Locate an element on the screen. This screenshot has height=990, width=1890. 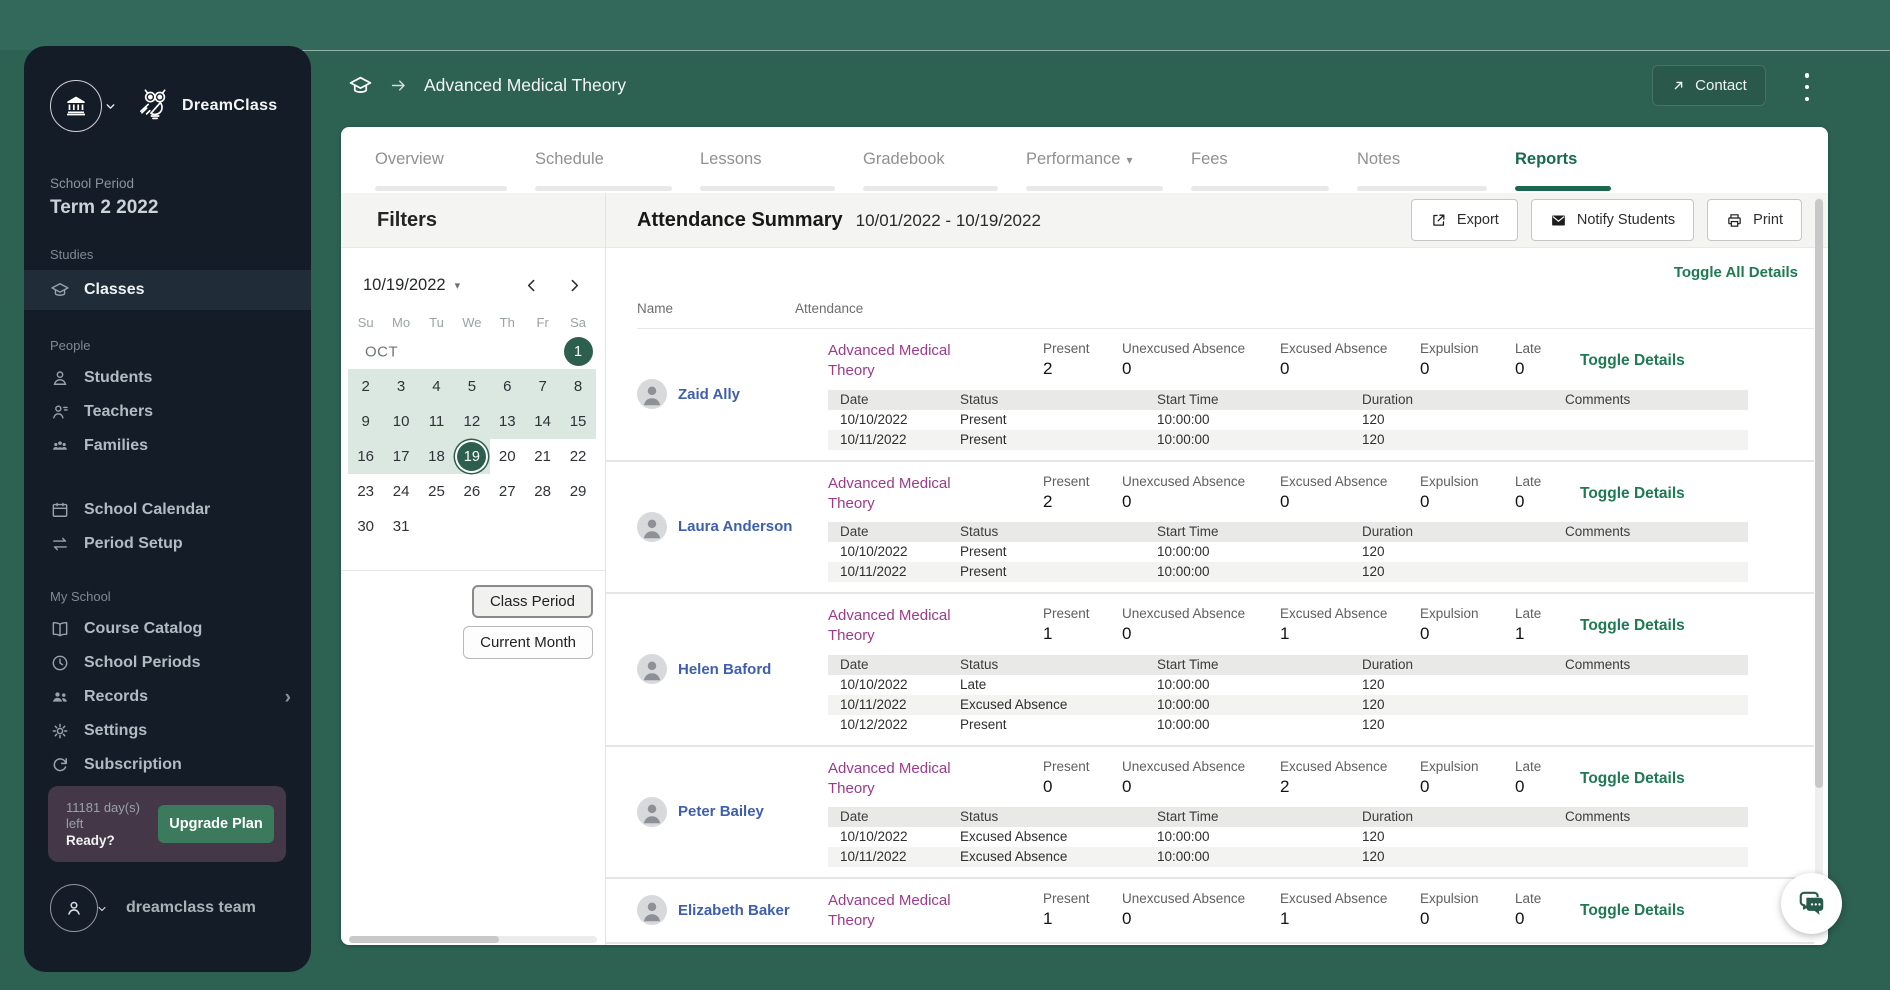
chevron-down-icon is located at coordinates (110, 106).